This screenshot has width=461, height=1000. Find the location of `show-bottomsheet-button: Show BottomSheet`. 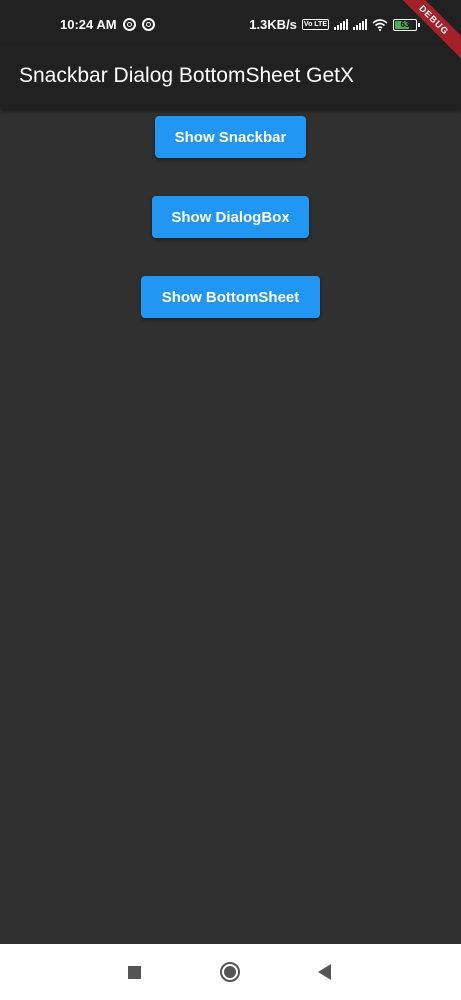

show-bottomsheet-button: Show BottomSheet is located at coordinates (230, 297).